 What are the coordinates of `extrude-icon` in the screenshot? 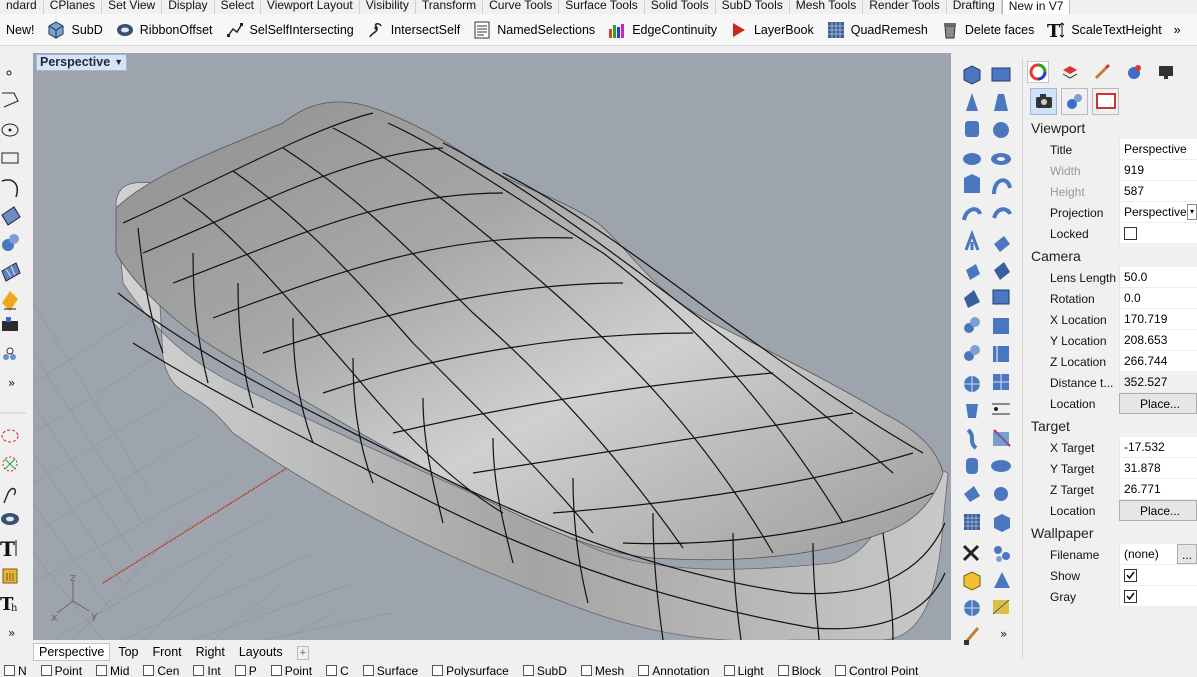 It's located at (972, 240).